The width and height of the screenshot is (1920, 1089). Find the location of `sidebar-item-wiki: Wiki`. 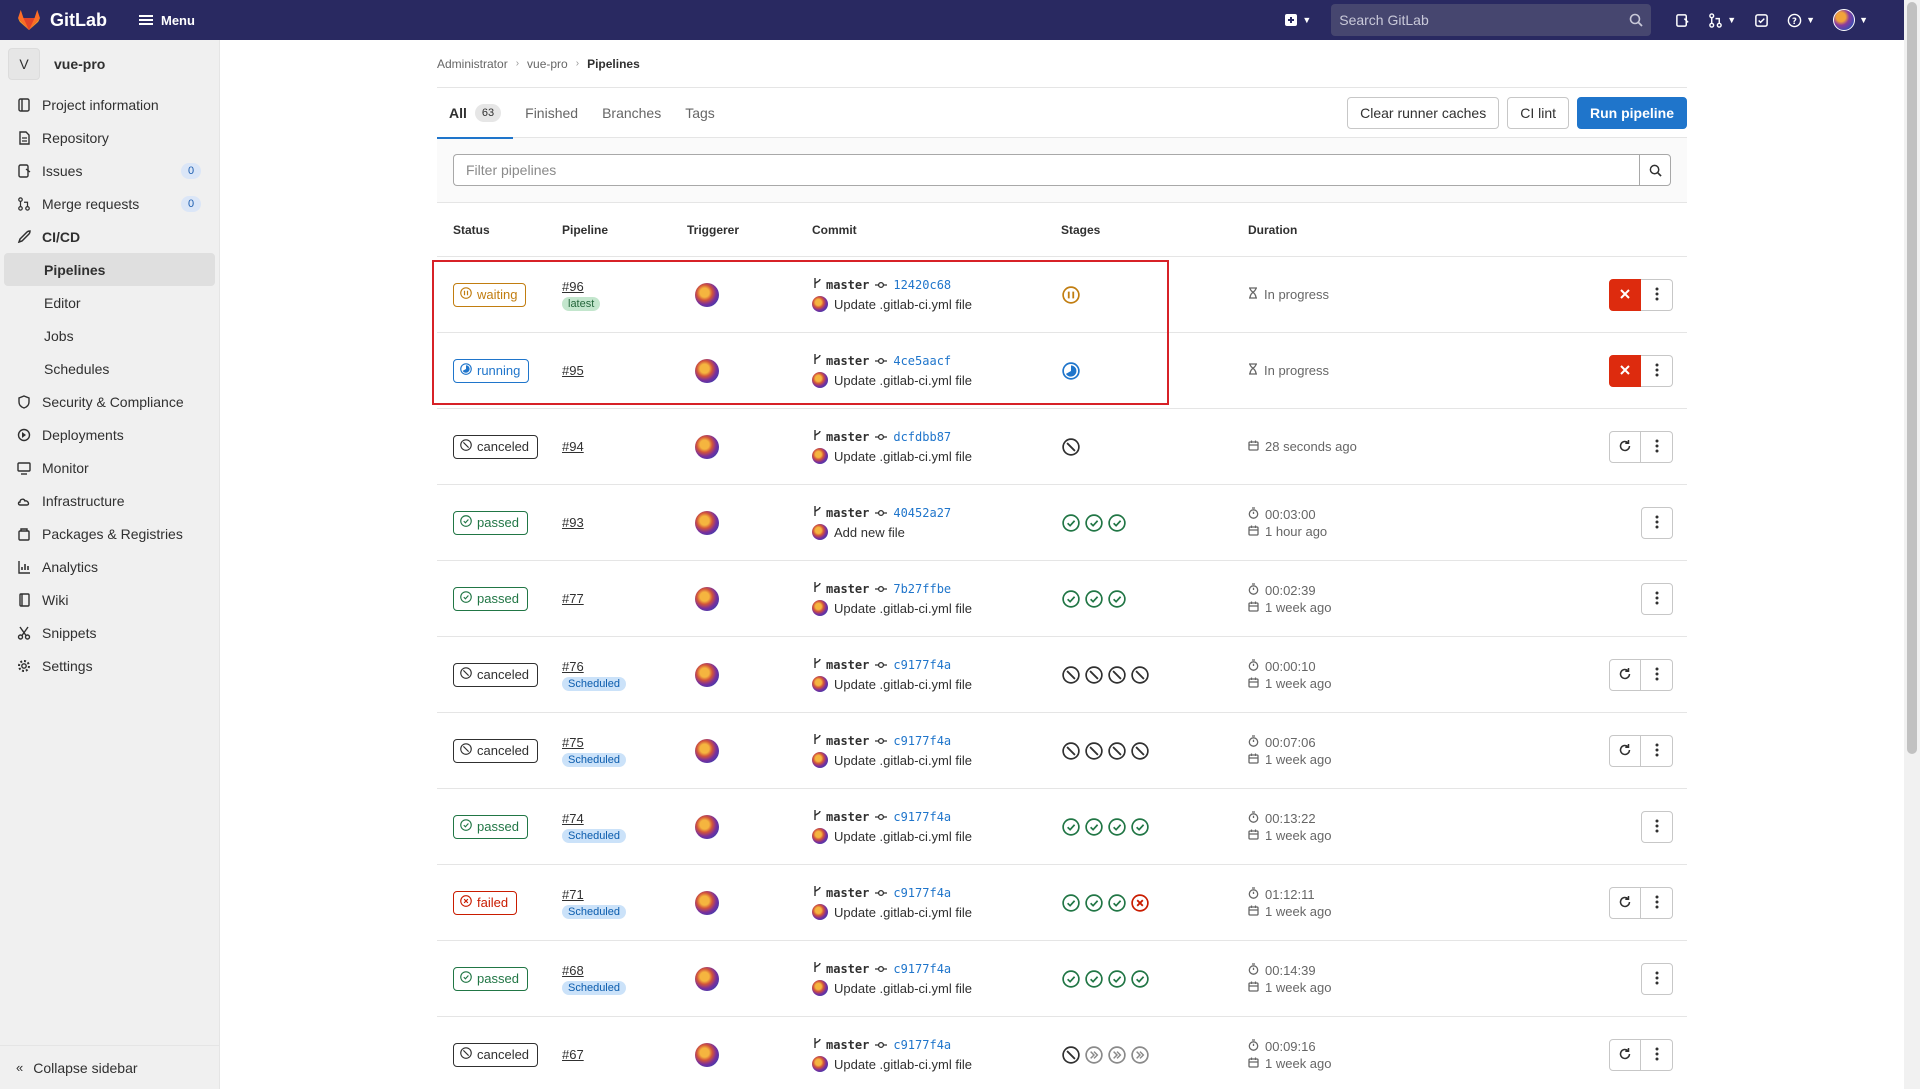

sidebar-item-wiki: Wiki is located at coordinates (109, 599).